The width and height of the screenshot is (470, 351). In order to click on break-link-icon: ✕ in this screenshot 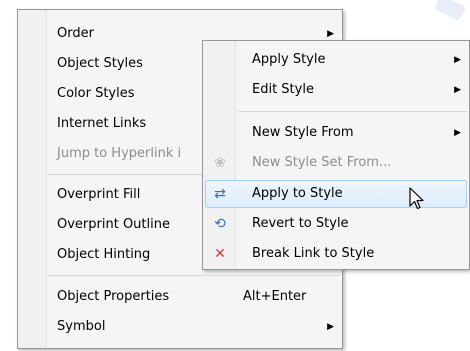, I will do `click(220, 254)`.